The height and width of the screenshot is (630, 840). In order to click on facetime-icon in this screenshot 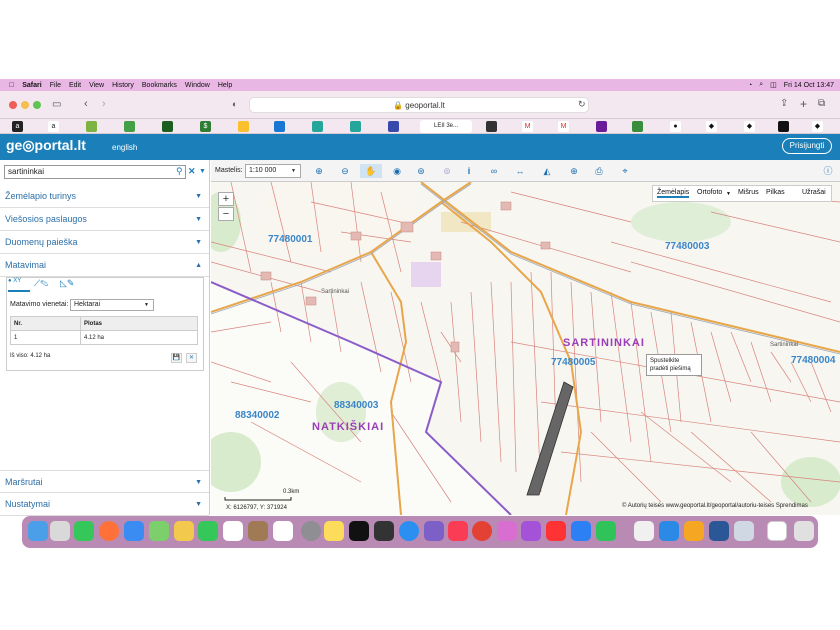, I will do `click(208, 531)`.